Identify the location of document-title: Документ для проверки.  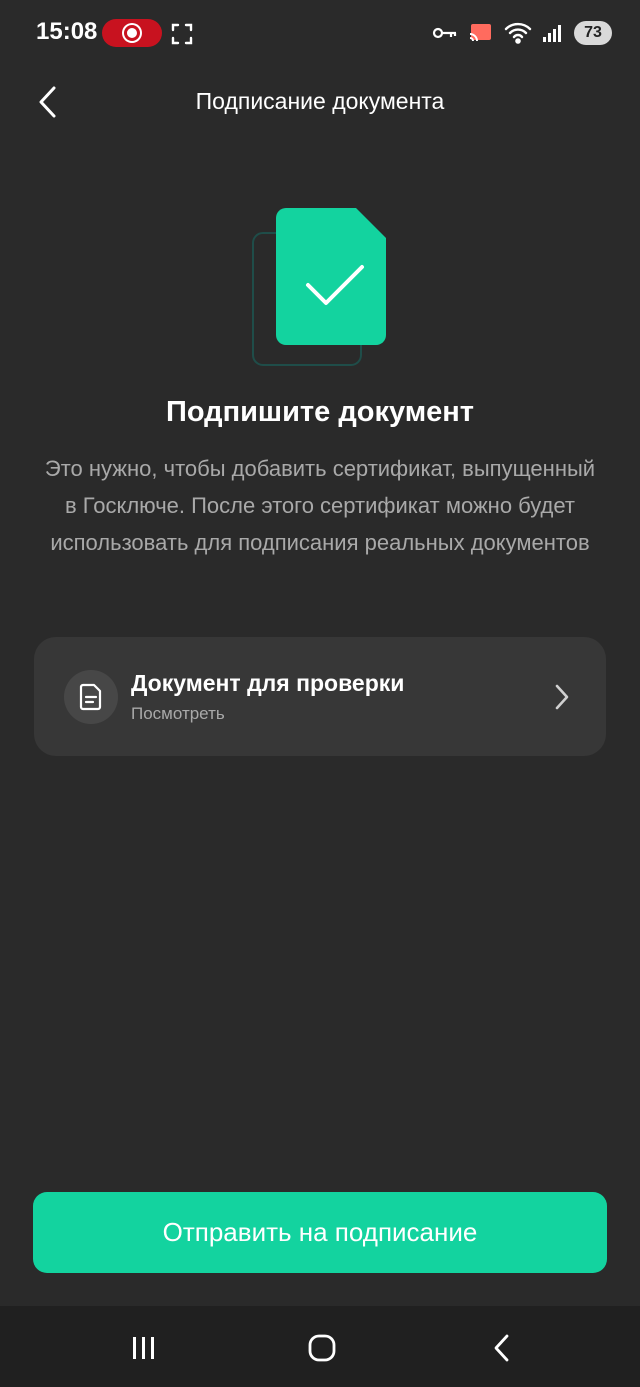
(268, 683).